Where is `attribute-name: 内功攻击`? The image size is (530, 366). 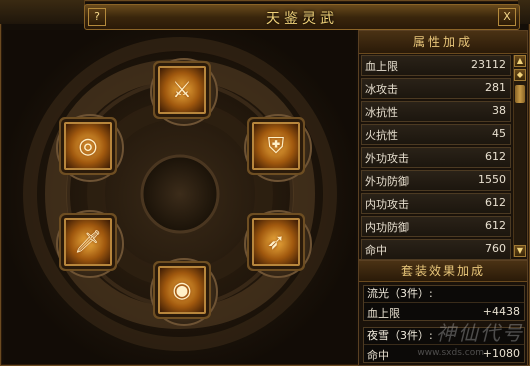
attribute-name: 内功攻击 is located at coordinates (387, 204).